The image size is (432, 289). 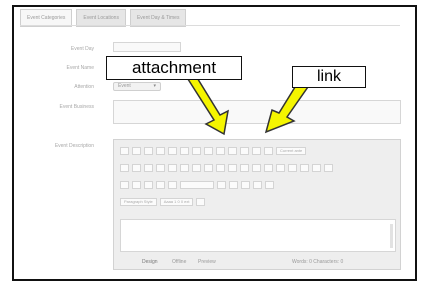 What do you see at coordinates (220, 168) in the screenshot?
I see `table-button` at bounding box center [220, 168].